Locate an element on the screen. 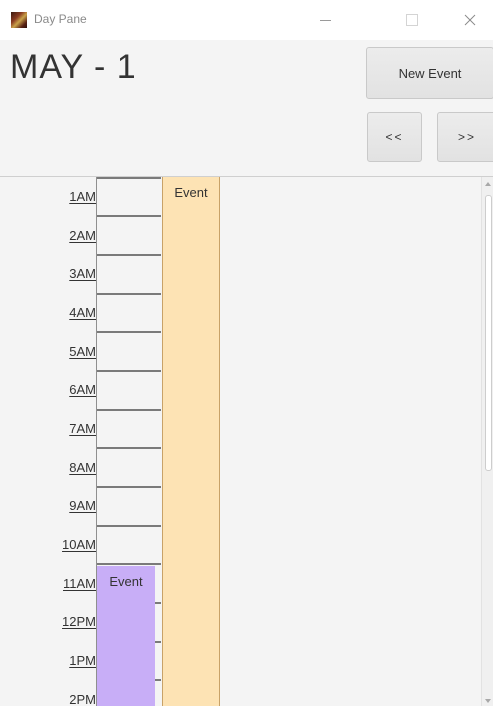 The image size is (493, 706). hour-label: 12PM is located at coordinates (79, 621).